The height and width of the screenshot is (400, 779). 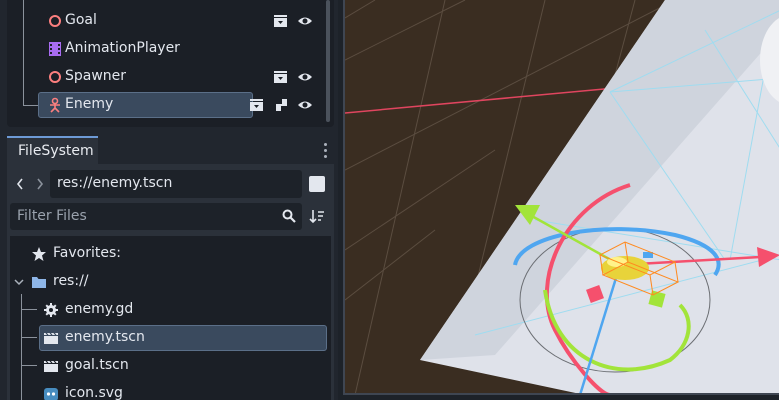 I want to click on scene-node-animationplayer: AnimationPlayer, so click(x=166, y=49).